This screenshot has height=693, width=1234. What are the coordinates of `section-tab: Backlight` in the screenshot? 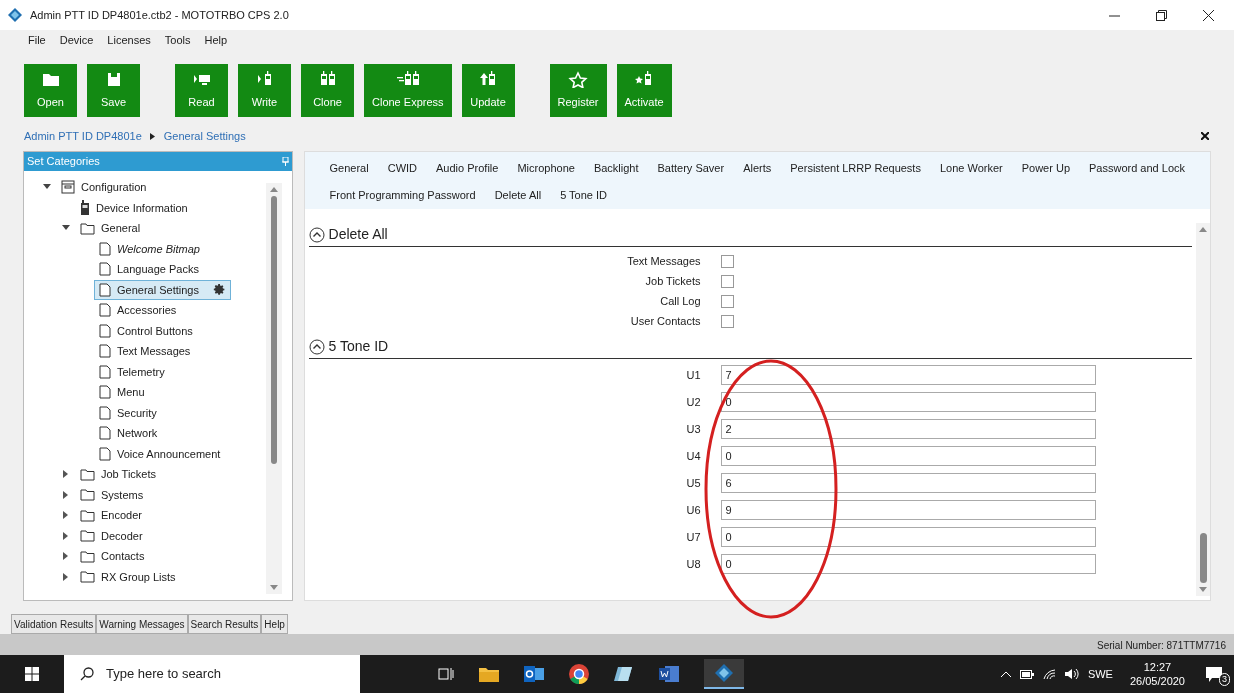 It's located at (616, 168).